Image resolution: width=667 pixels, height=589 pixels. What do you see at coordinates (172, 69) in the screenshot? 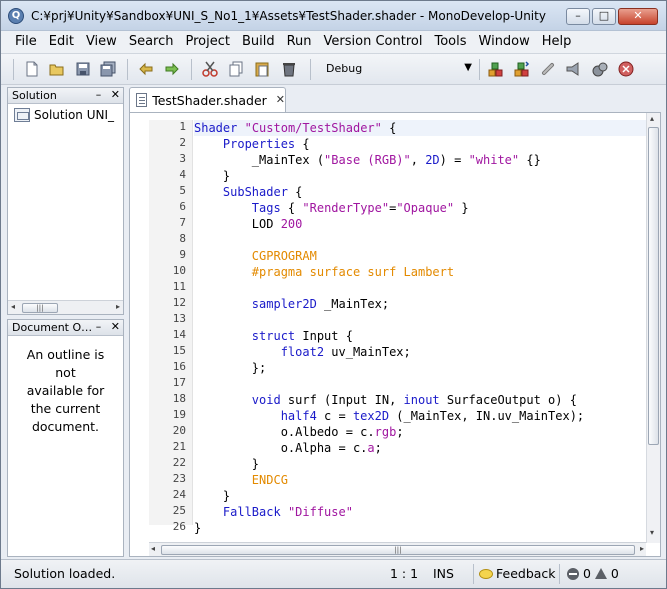
I see `redo-icon` at bounding box center [172, 69].